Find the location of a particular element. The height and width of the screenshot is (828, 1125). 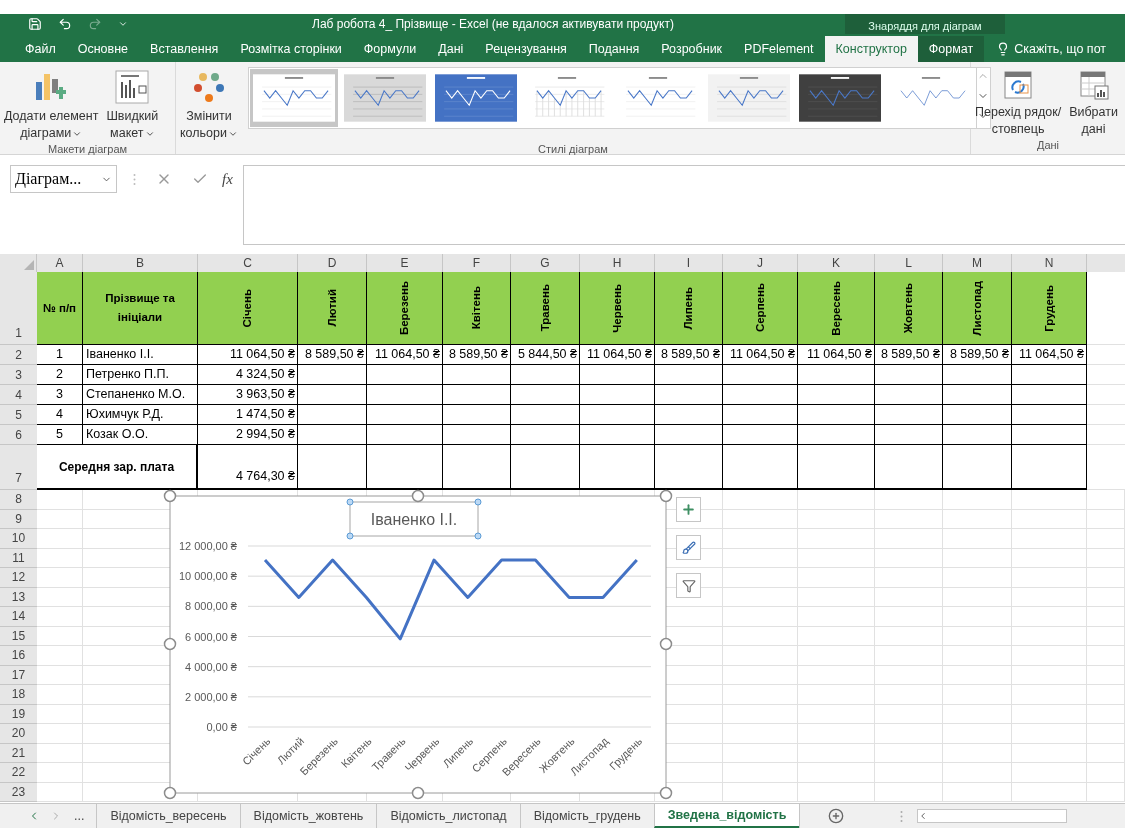

row-number: 4 is located at coordinates (18, 395).